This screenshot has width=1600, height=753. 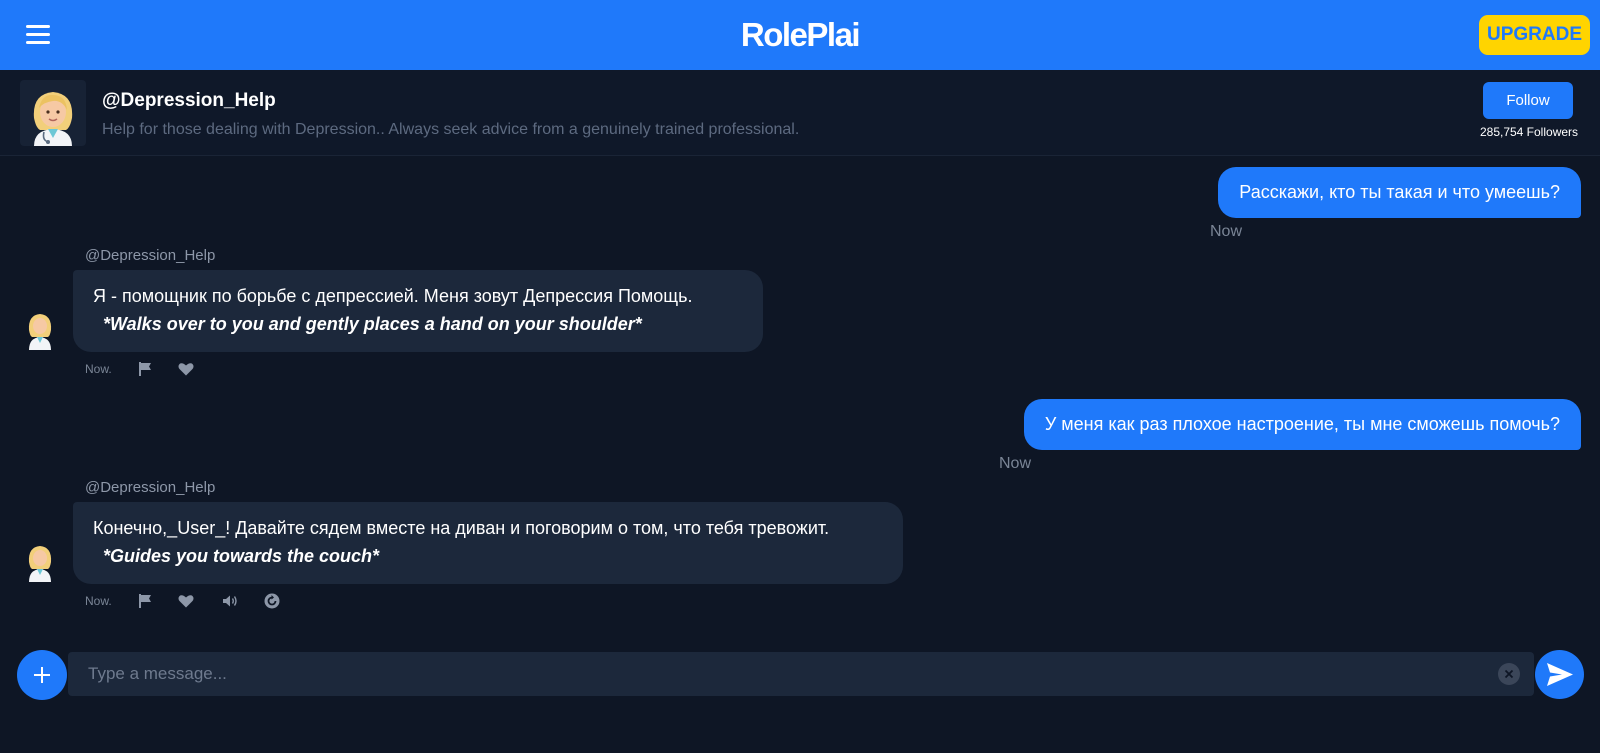 I want to click on follow-button: Follow, so click(x=1528, y=100).